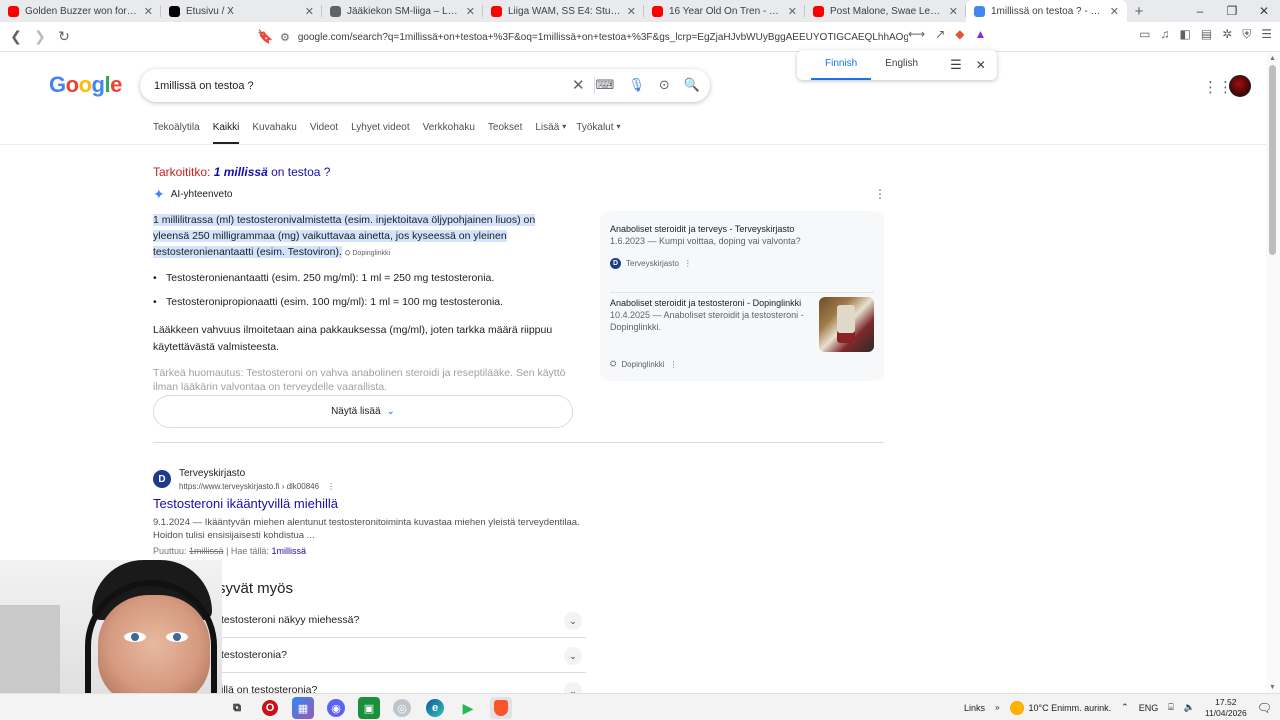 The image size is (1280, 720). I want to click on photos-icon: ▦, so click(303, 708).